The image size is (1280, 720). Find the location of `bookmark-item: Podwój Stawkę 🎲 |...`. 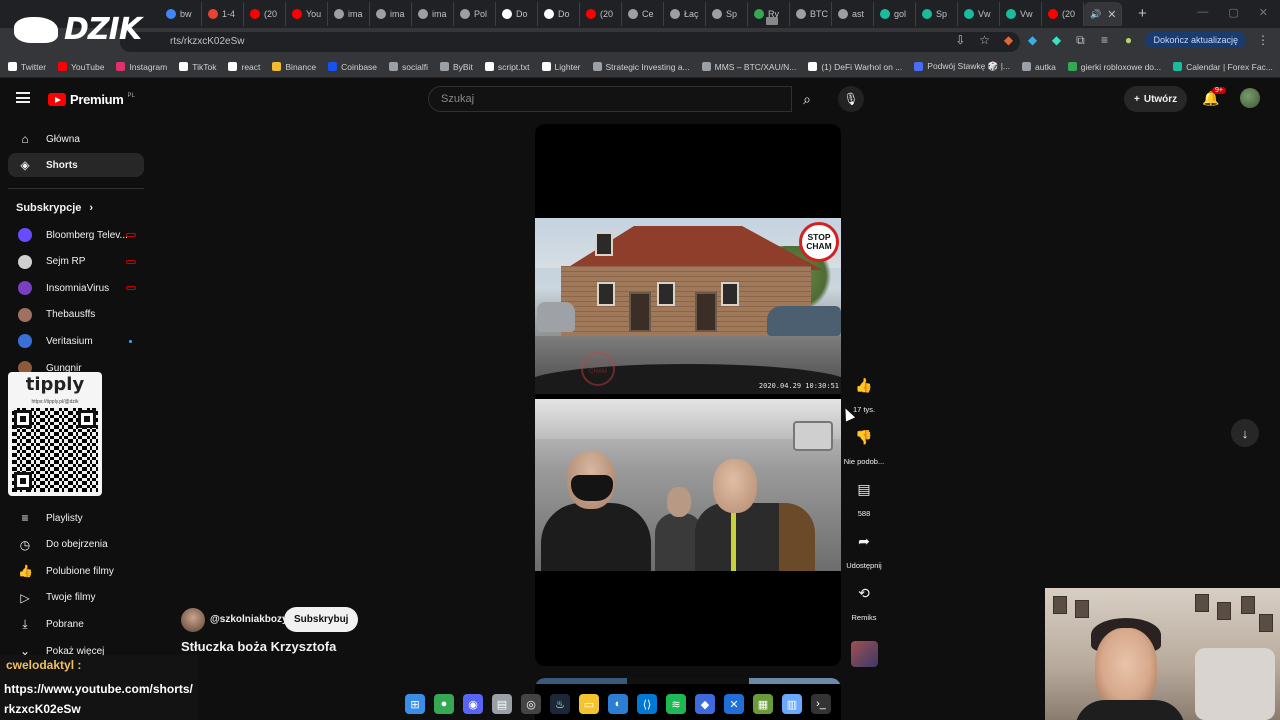

bookmark-item: Podwój Stawkę 🎲 |... is located at coordinates (962, 66).